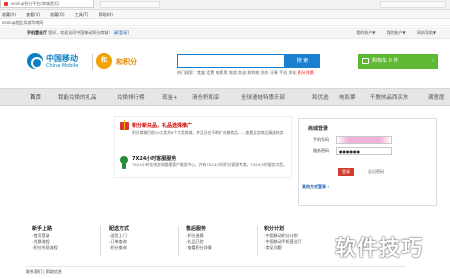  What do you see at coordinates (62, 66) in the screenshot?
I see `logo-text-en: China Mobile` at bounding box center [62, 66].